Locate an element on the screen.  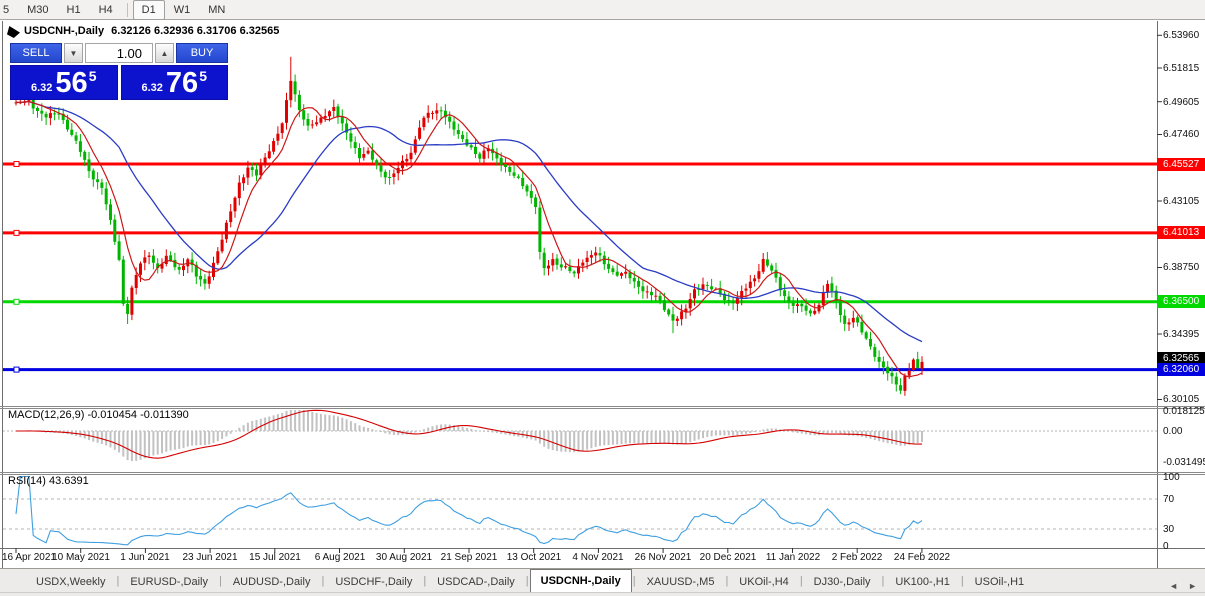
rsi-axis-label: 30 is located at coordinates (1169, 529).